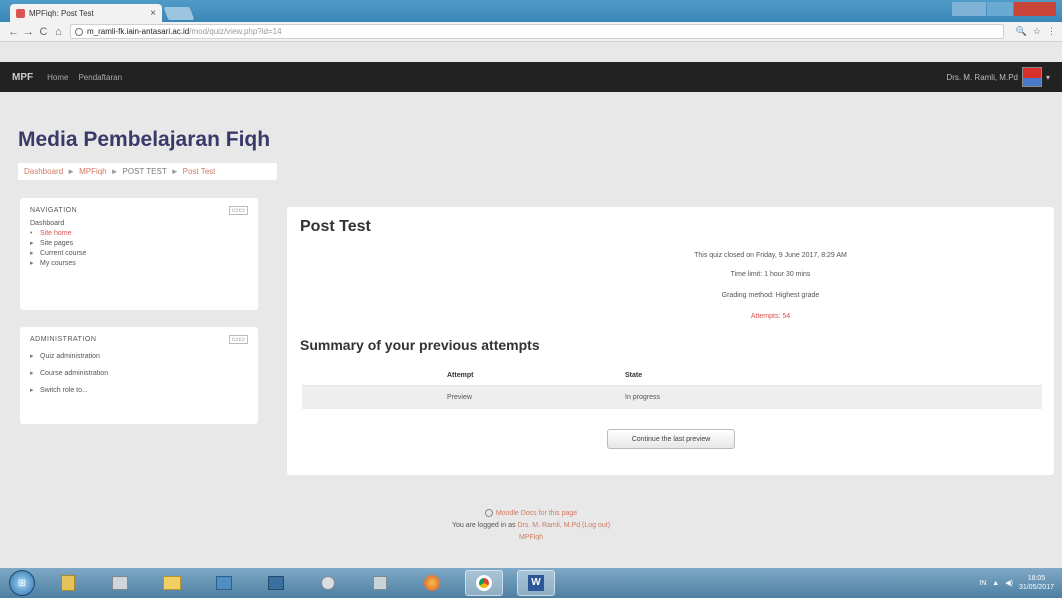 The height and width of the screenshot is (598, 1062). Describe the element at coordinates (483, 525) in the screenshot. I see `logged-in-text: You are logged in as` at that location.